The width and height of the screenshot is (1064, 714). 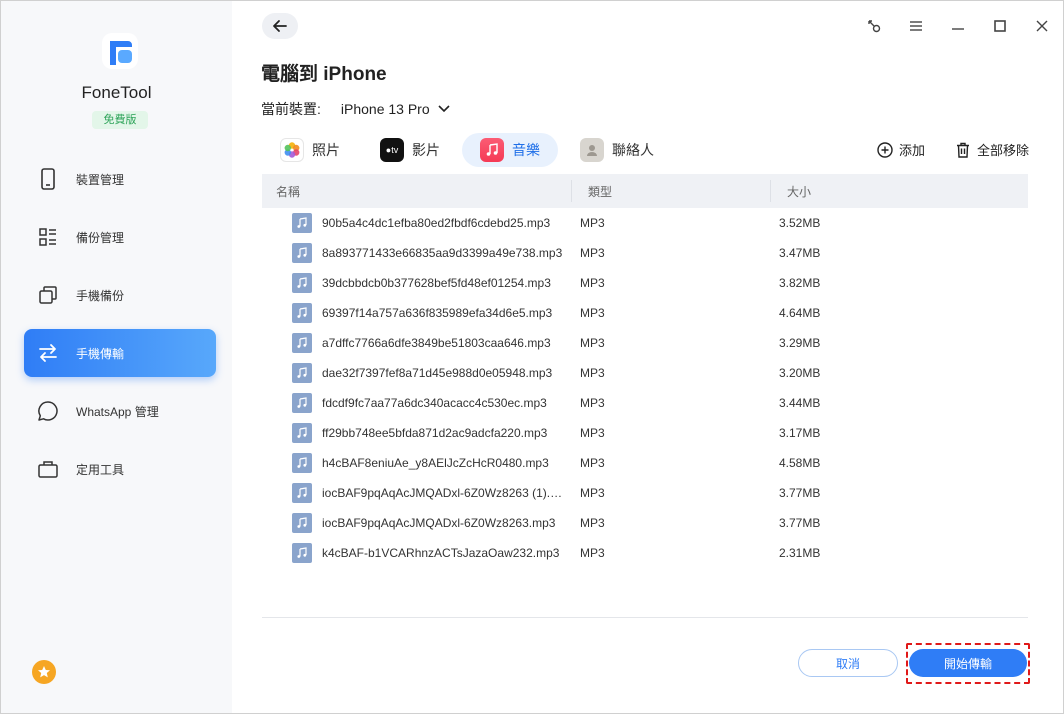 What do you see at coordinates (48, 469) in the screenshot?
I see `toolbox-icon` at bounding box center [48, 469].